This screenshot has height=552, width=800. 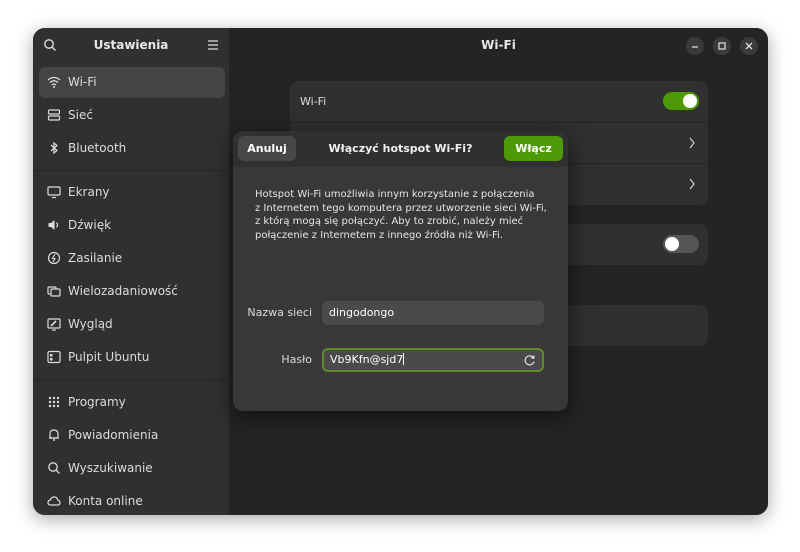 What do you see at coordinates (95, 258) in the screenshot?
I see `sidebar-item-label: Zasilanie` at bounding box center [95, 258].